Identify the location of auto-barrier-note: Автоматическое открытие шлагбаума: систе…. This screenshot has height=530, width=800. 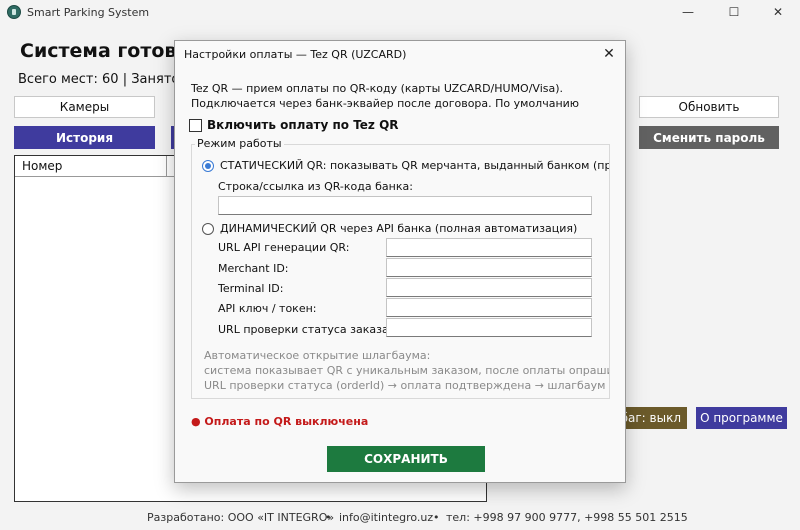
(407, 370).